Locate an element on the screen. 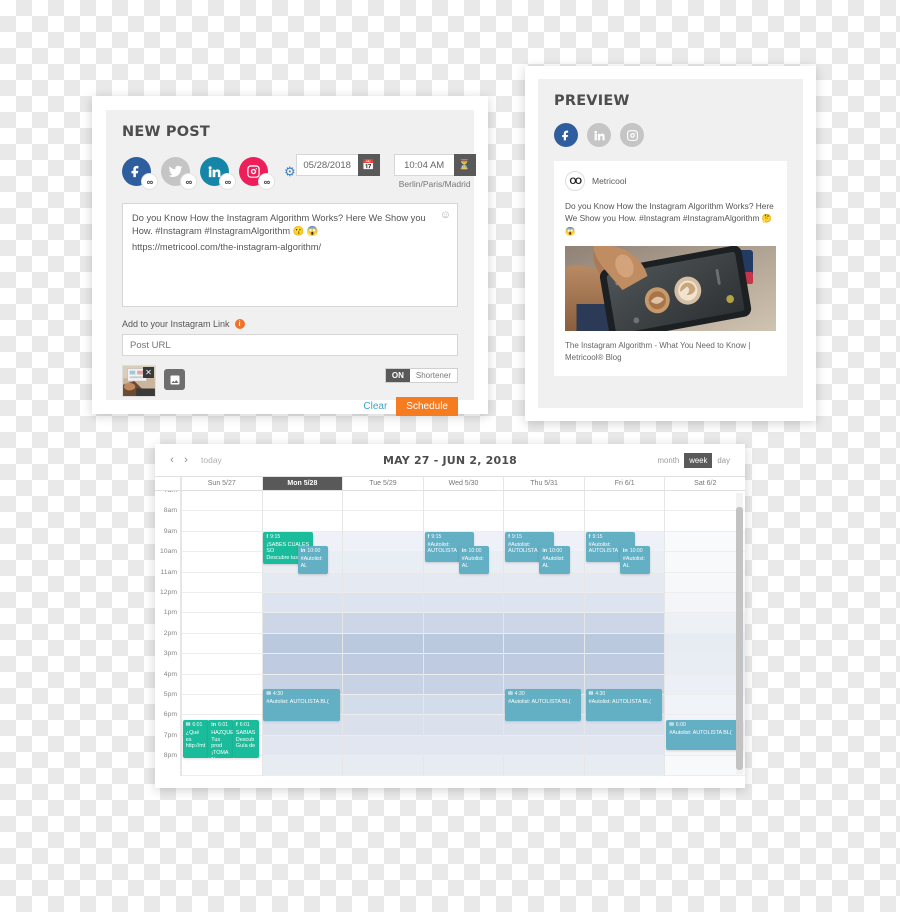  network-toggle-linkedin: ∞ is located at coordinates (218, 173).